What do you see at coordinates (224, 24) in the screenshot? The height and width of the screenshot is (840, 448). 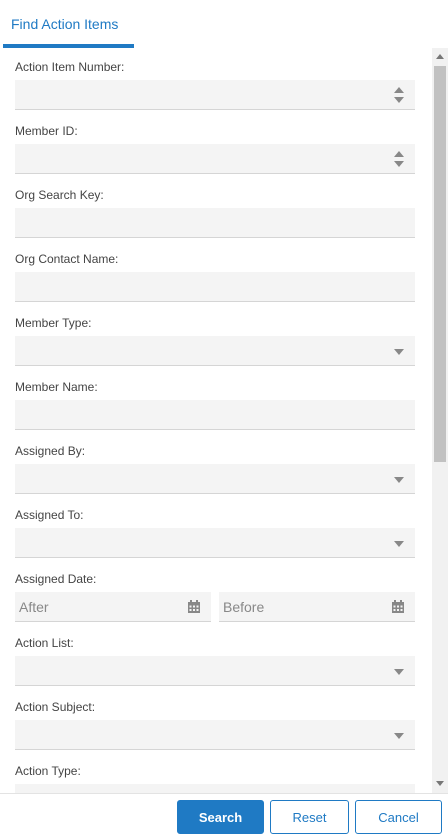 I see `tab-bar: Find Action Items` at bounding box center [224, 24].